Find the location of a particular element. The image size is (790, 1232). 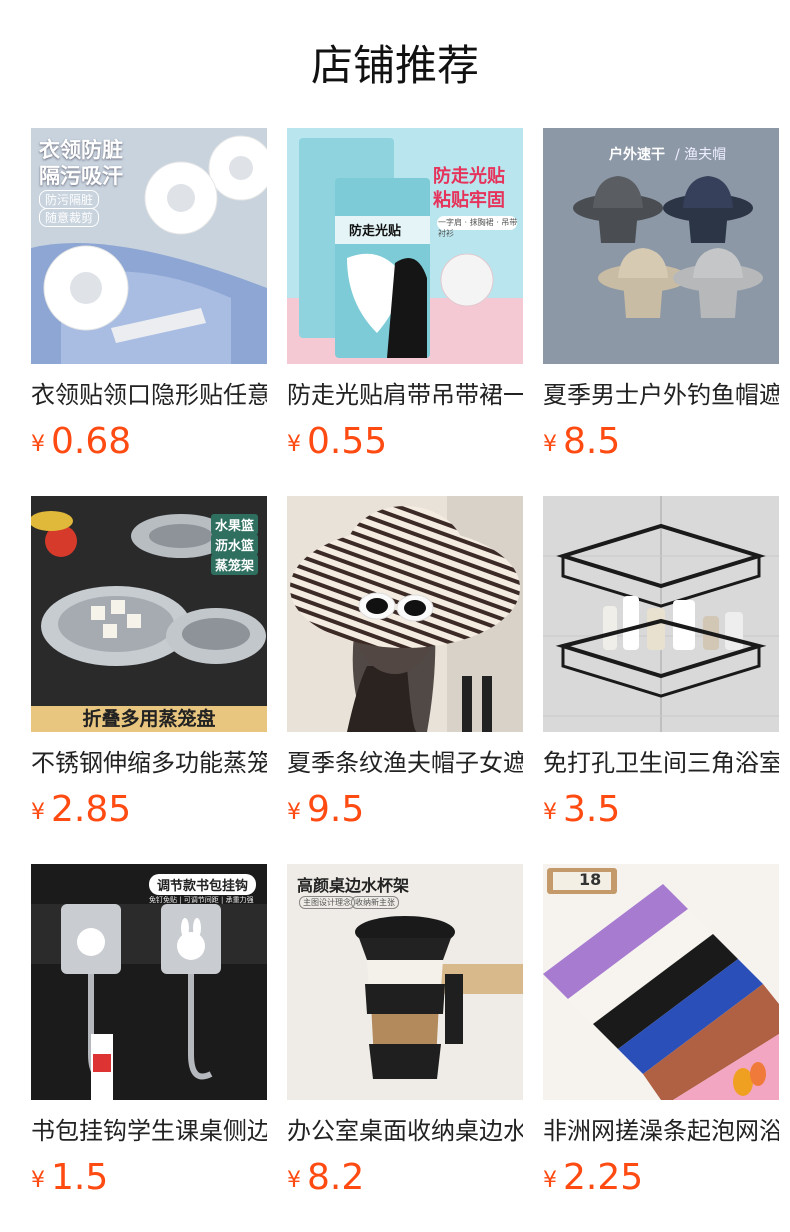

image-caption: 粘贴牢固 is located at coordinates (469, 200).